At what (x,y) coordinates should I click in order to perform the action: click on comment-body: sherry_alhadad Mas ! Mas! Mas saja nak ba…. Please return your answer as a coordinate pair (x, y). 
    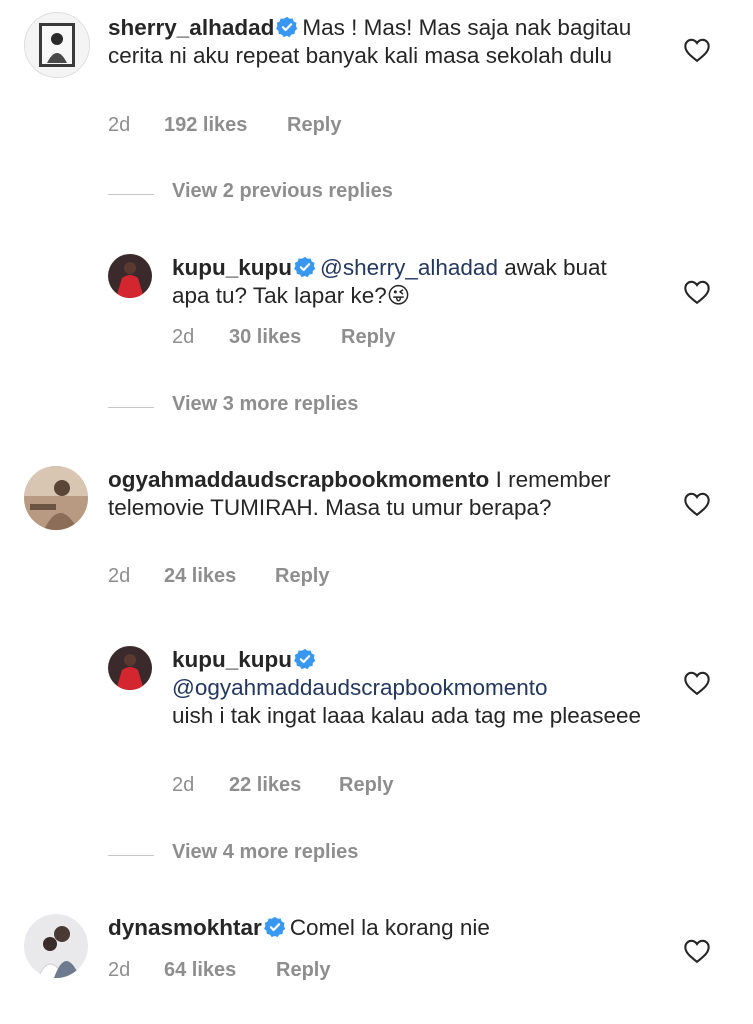
    Looking at the image, I should click on (375, 42).